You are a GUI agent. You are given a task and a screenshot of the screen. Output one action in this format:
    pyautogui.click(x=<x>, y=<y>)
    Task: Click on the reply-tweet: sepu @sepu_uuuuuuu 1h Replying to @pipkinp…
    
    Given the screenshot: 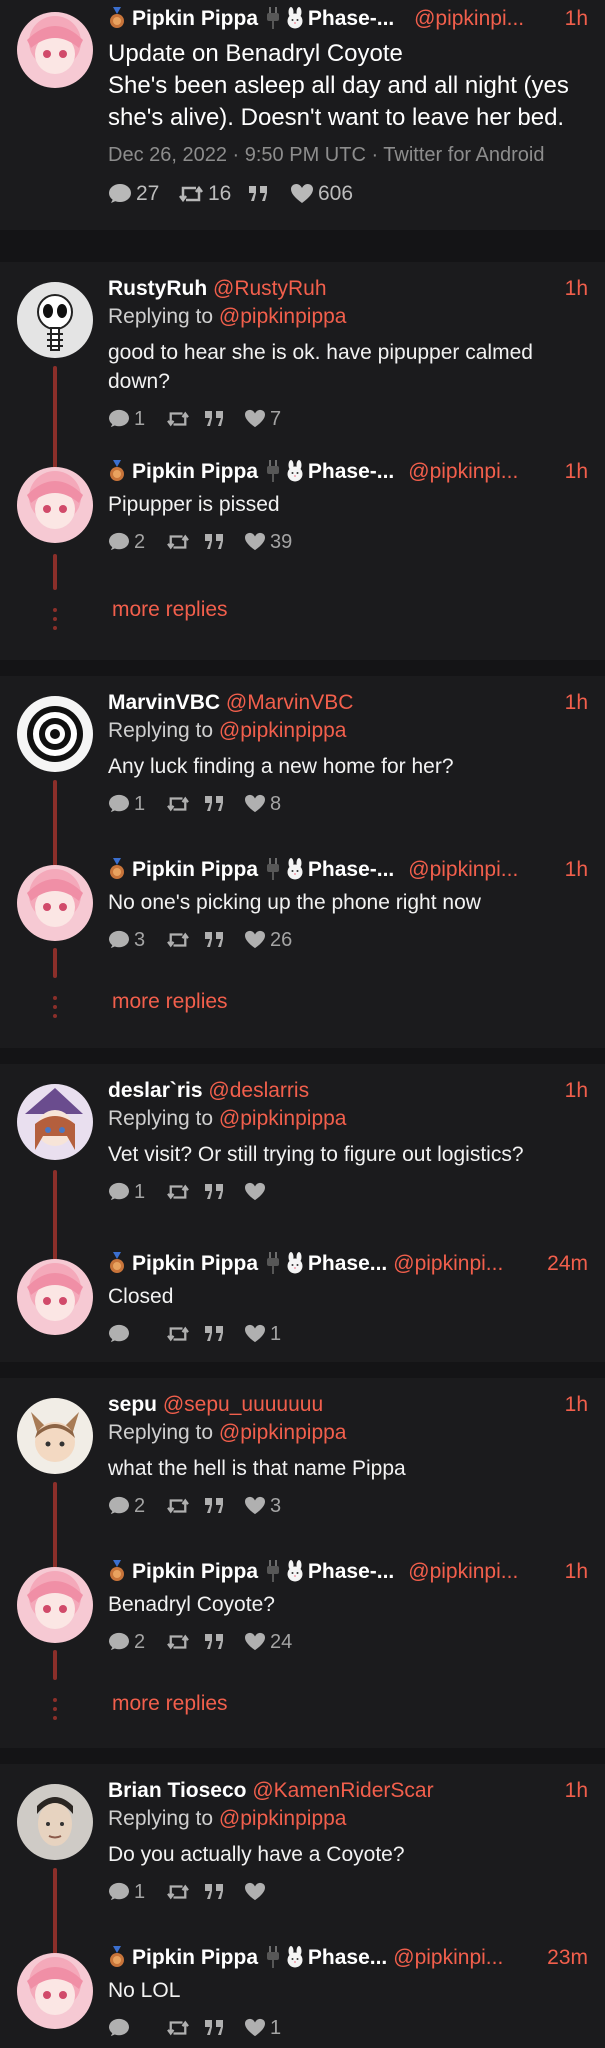 What is the action you would take?
    pyautogui.click(x=349, y=1455)
    